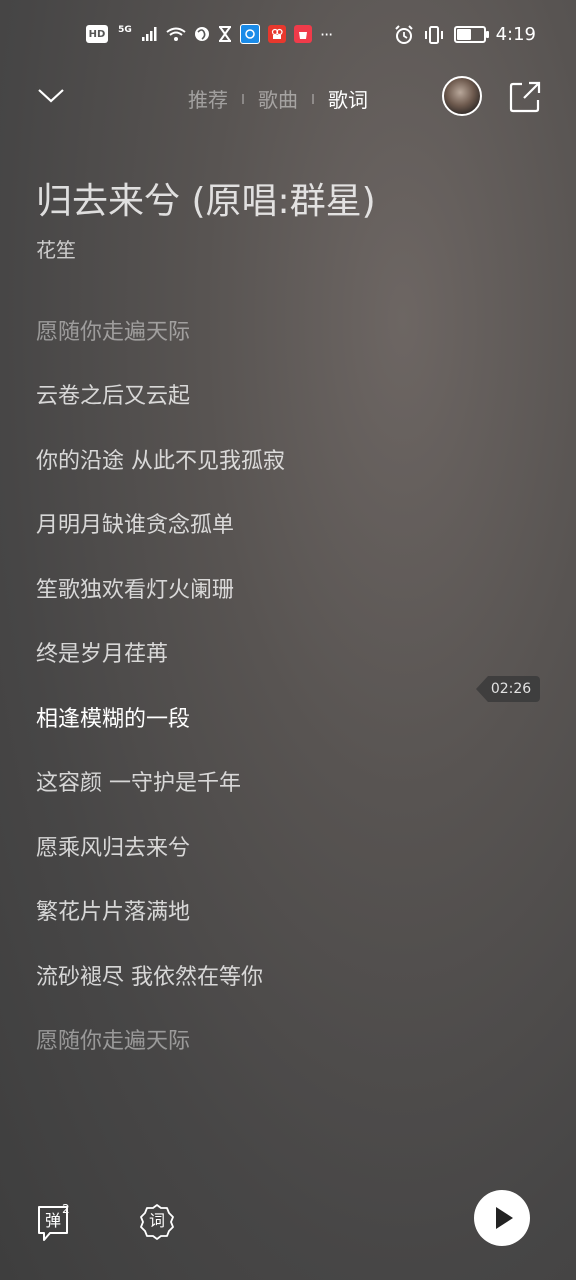 This screenshot has height=1280, width=576. I want to click on tab-song: 歌曲, so click(278, 98).